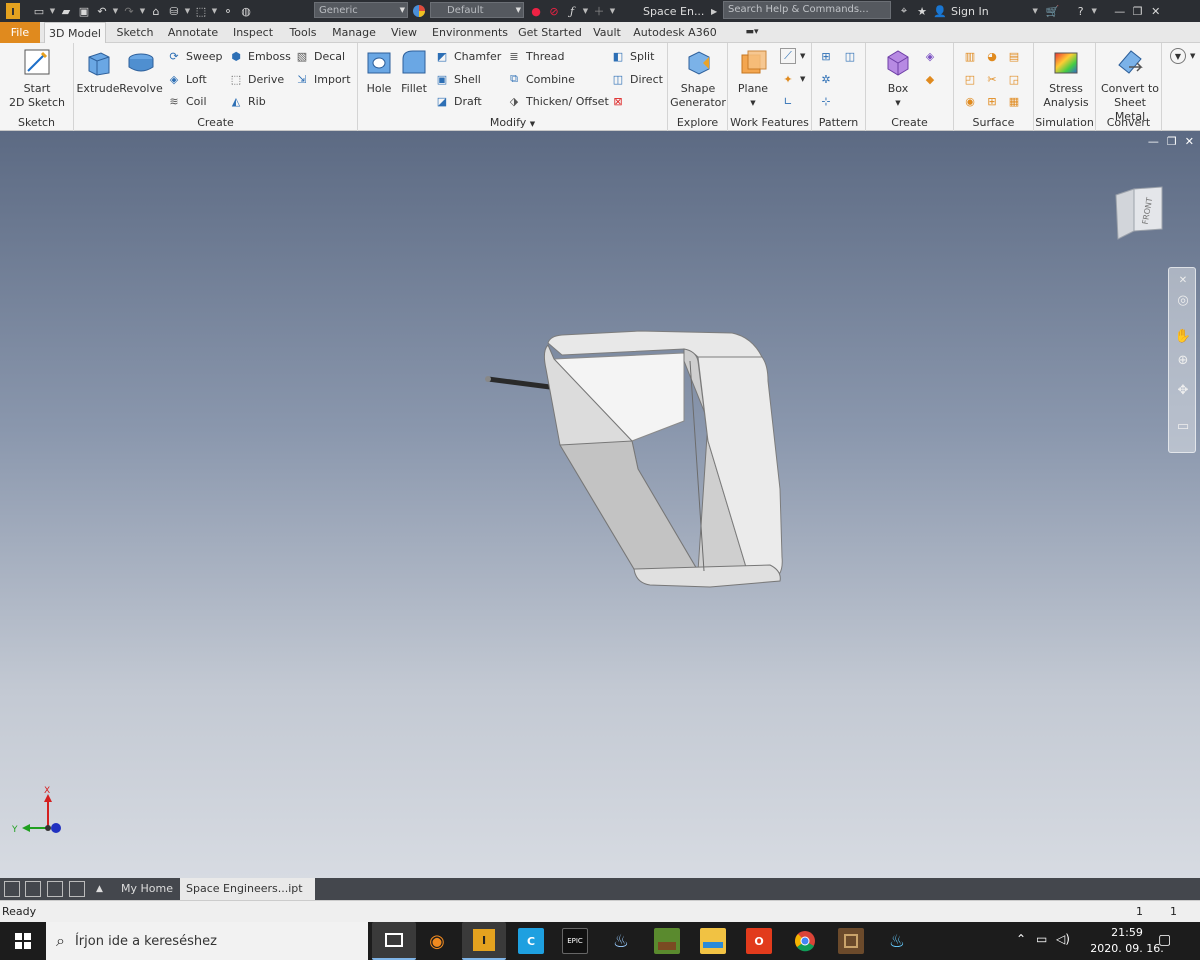 The height and width of the screenshot is (960, 1200). What do you see at coordinates (142, 11) in the screenshot?
I see `redo-dropdown-icon: ▼` at bounding box center [142, 11].